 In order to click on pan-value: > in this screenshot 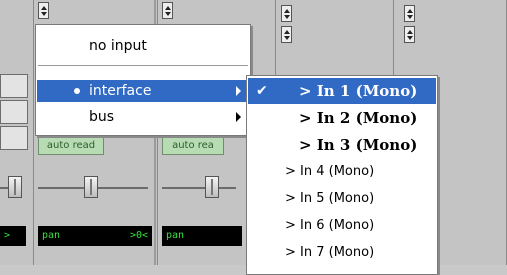, I will do `click(7, 235)`.